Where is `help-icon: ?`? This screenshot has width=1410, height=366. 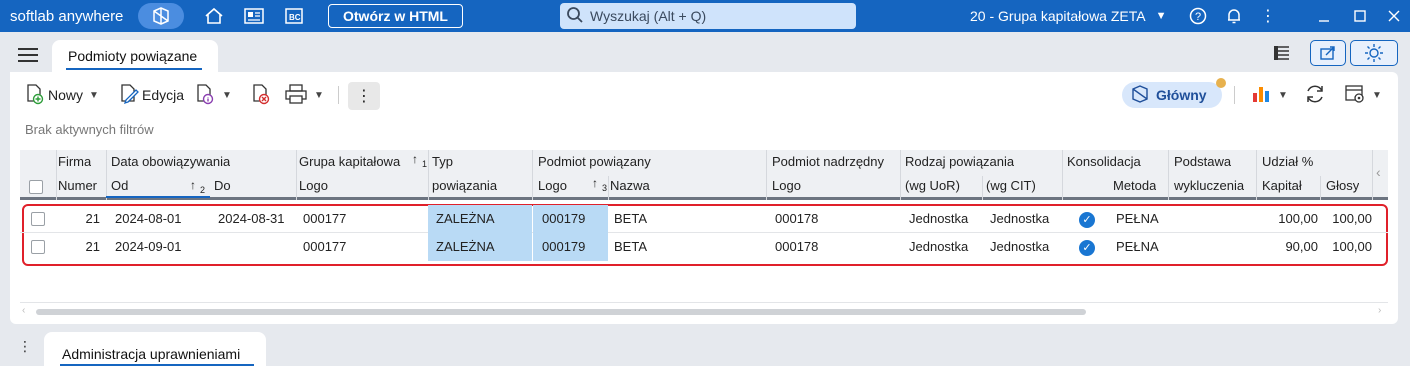
help-icon: ? is located at coordinates (1198, 16).